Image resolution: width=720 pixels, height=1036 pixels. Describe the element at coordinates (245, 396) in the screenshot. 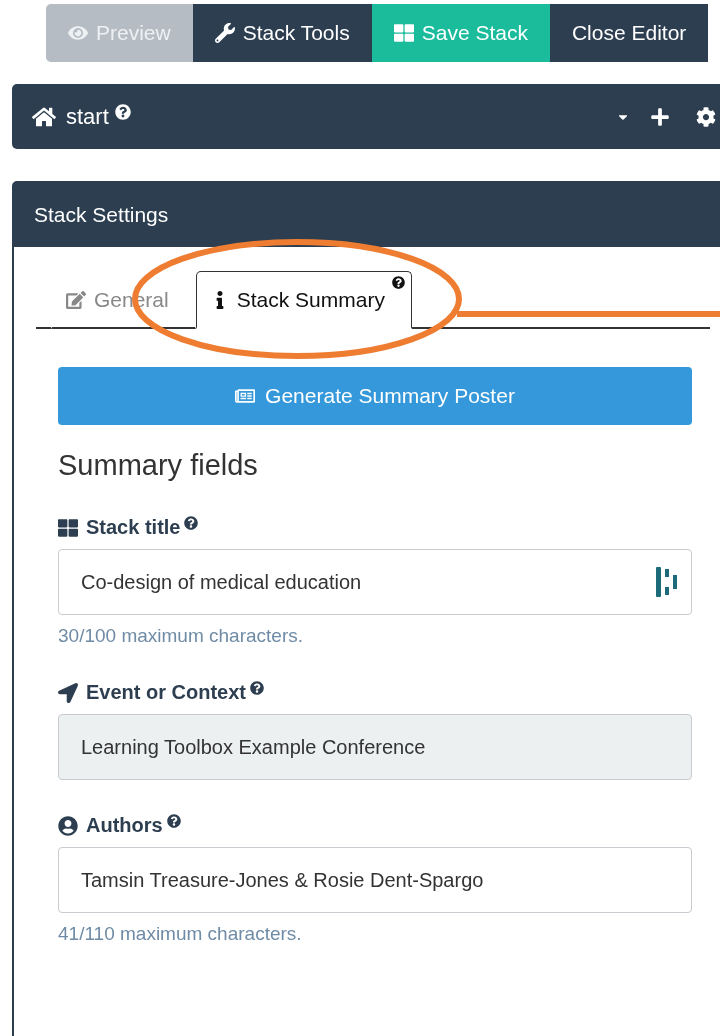

I see `newspaper-icon` at that location.